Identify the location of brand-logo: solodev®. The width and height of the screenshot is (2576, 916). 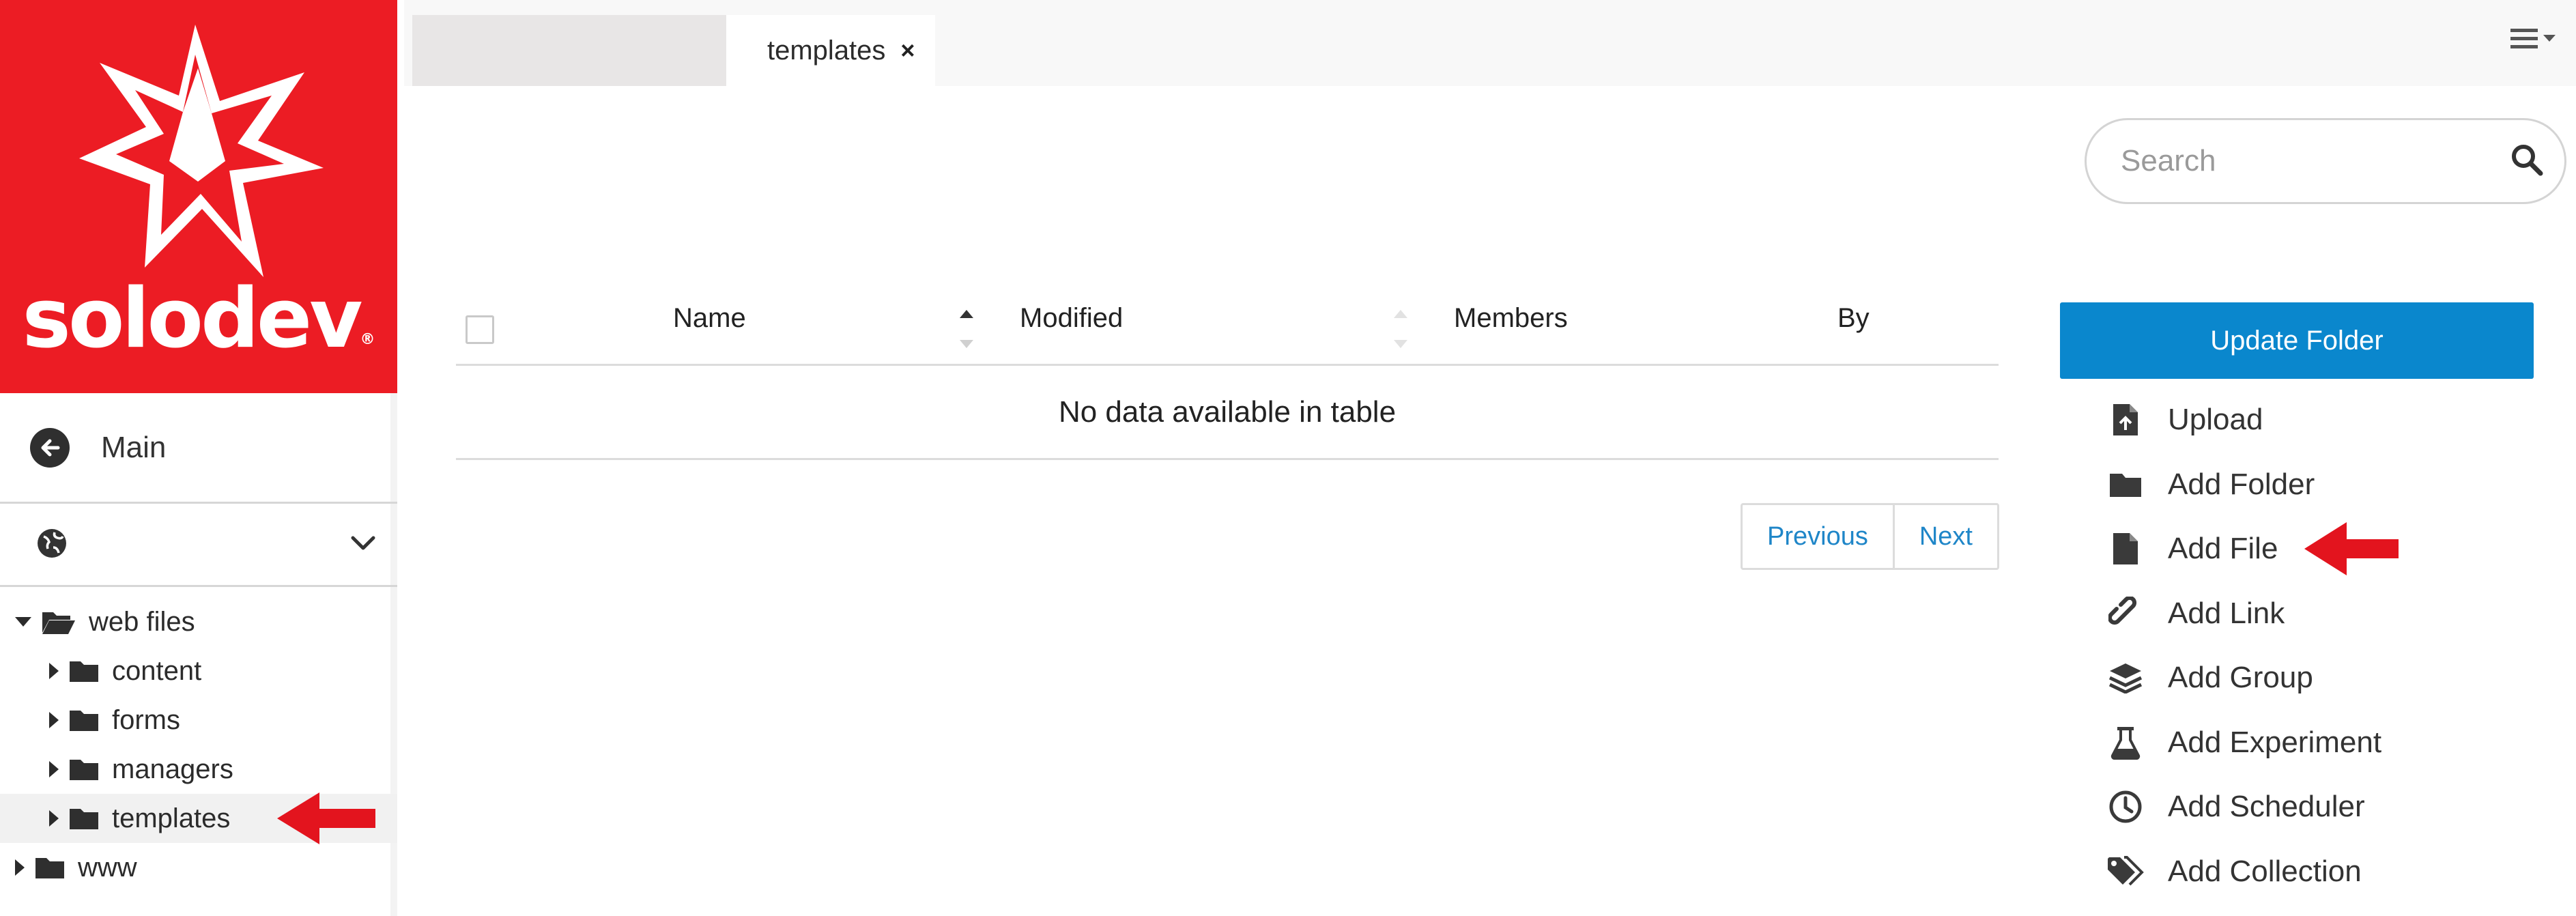
(198, 196).